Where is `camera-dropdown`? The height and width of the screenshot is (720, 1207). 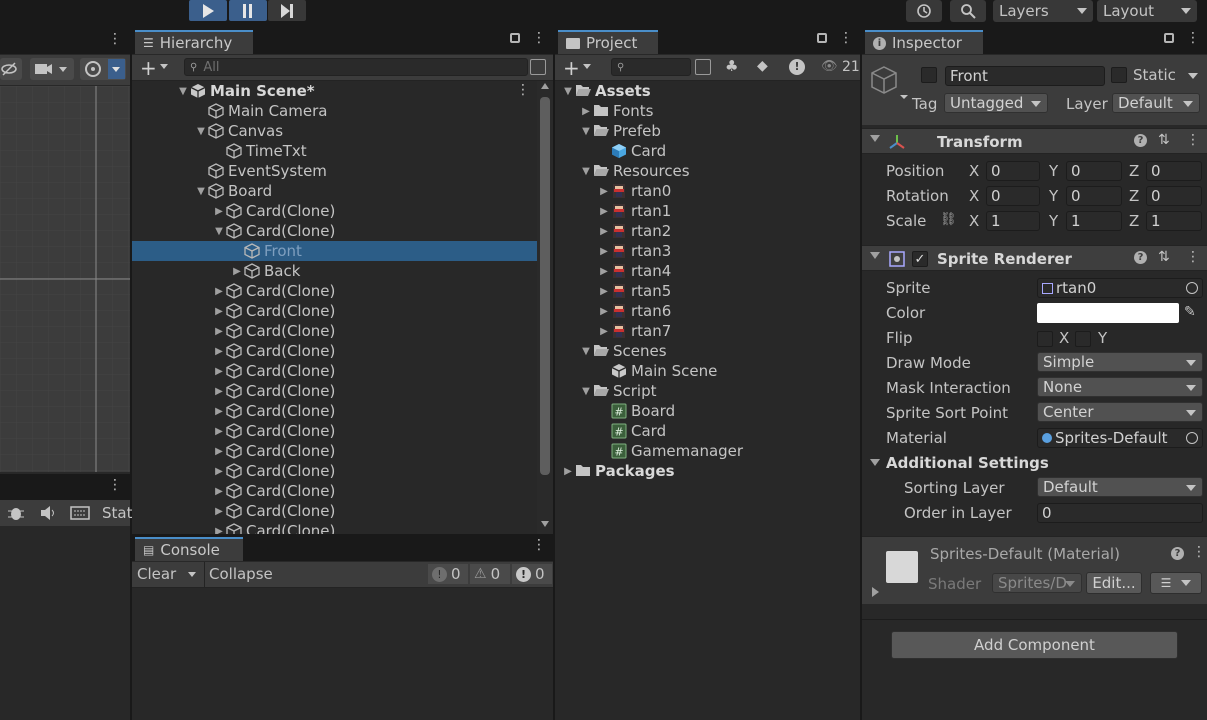 camera-dropdown is located at coordinates (52, 69).